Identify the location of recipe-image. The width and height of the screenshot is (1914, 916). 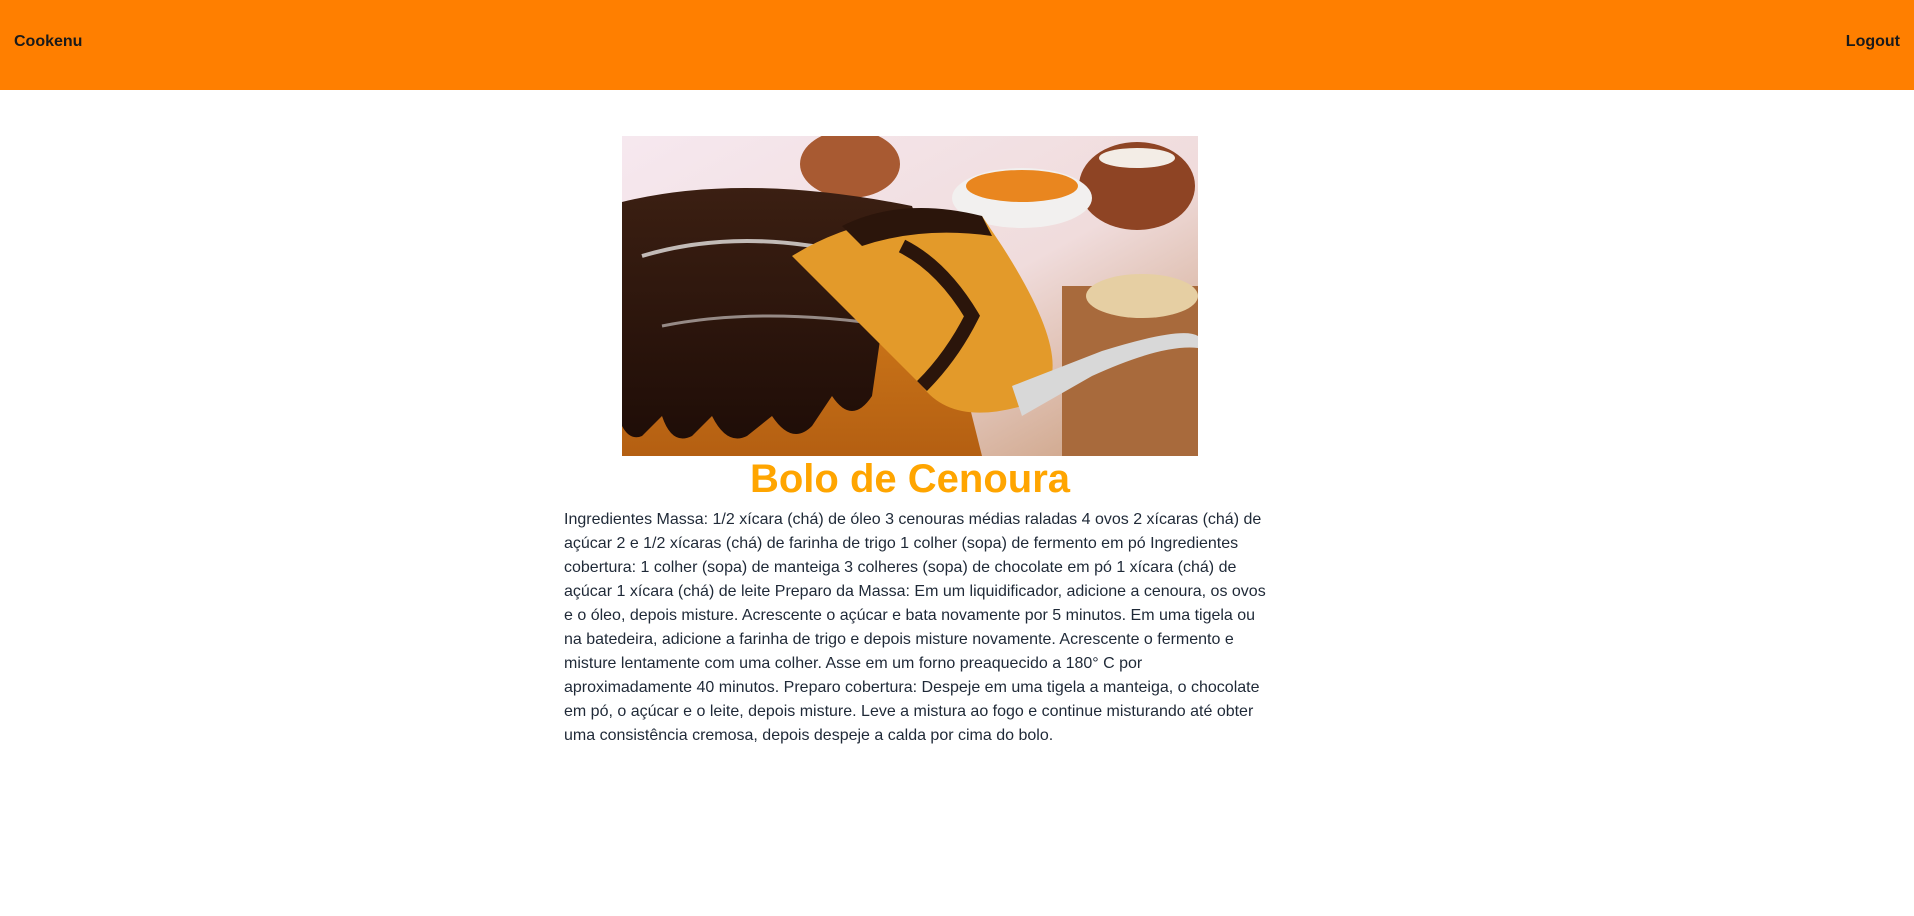
(910, 296).